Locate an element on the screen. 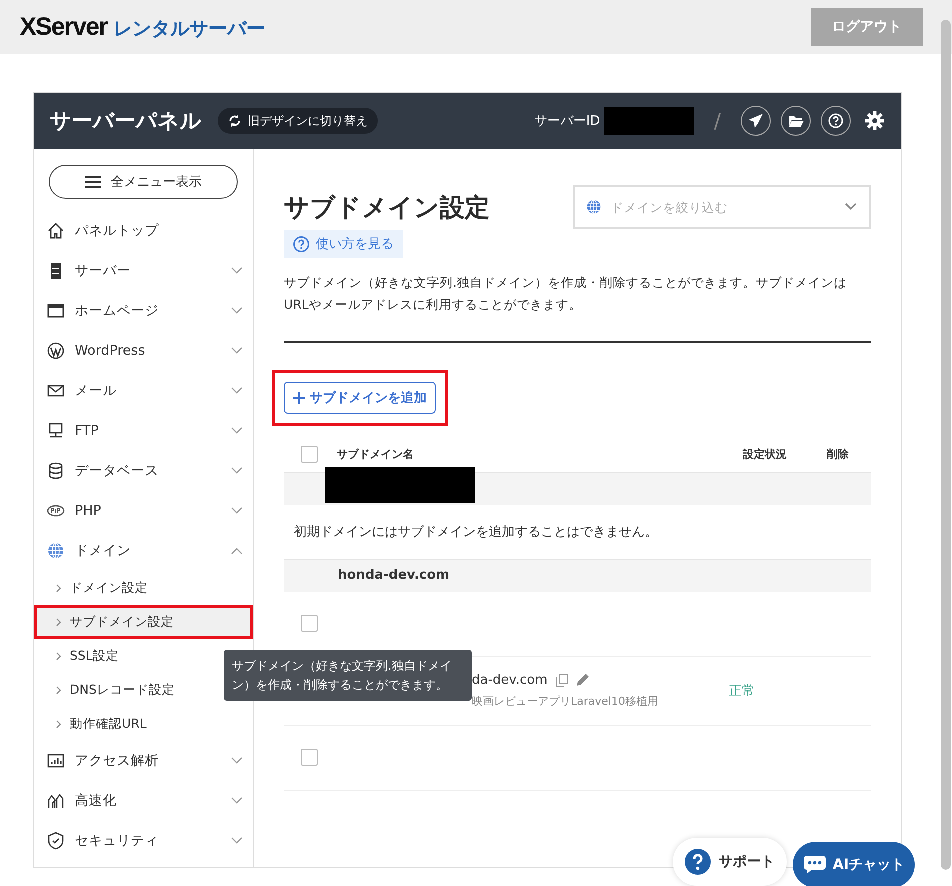 Image resolution: width=952 pixels, height=886 pixels. switch-design-button: 旧デザインに切り替え is located at coordinates (298, 121).